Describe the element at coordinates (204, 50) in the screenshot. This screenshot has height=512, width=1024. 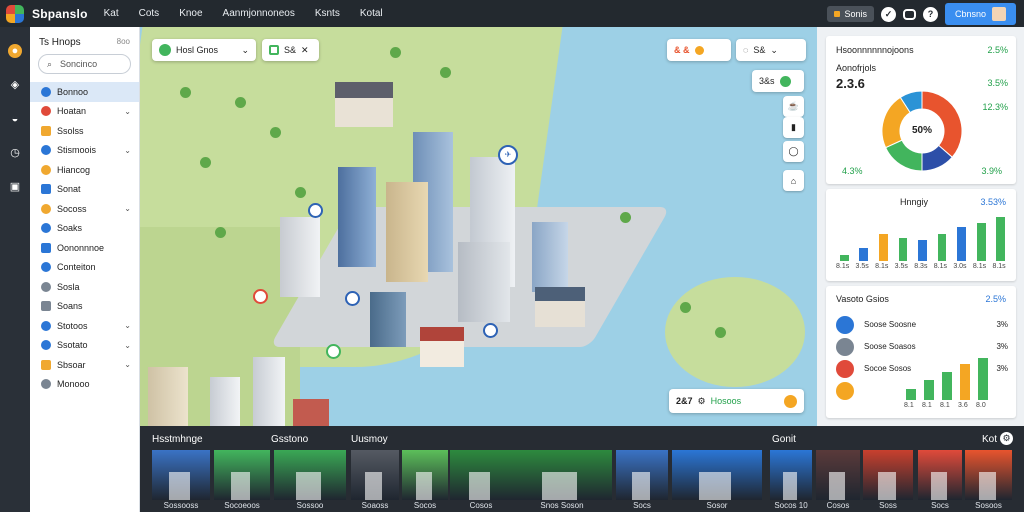
I see `map-filter-control: Hosl Gnos ⌄` at that location.